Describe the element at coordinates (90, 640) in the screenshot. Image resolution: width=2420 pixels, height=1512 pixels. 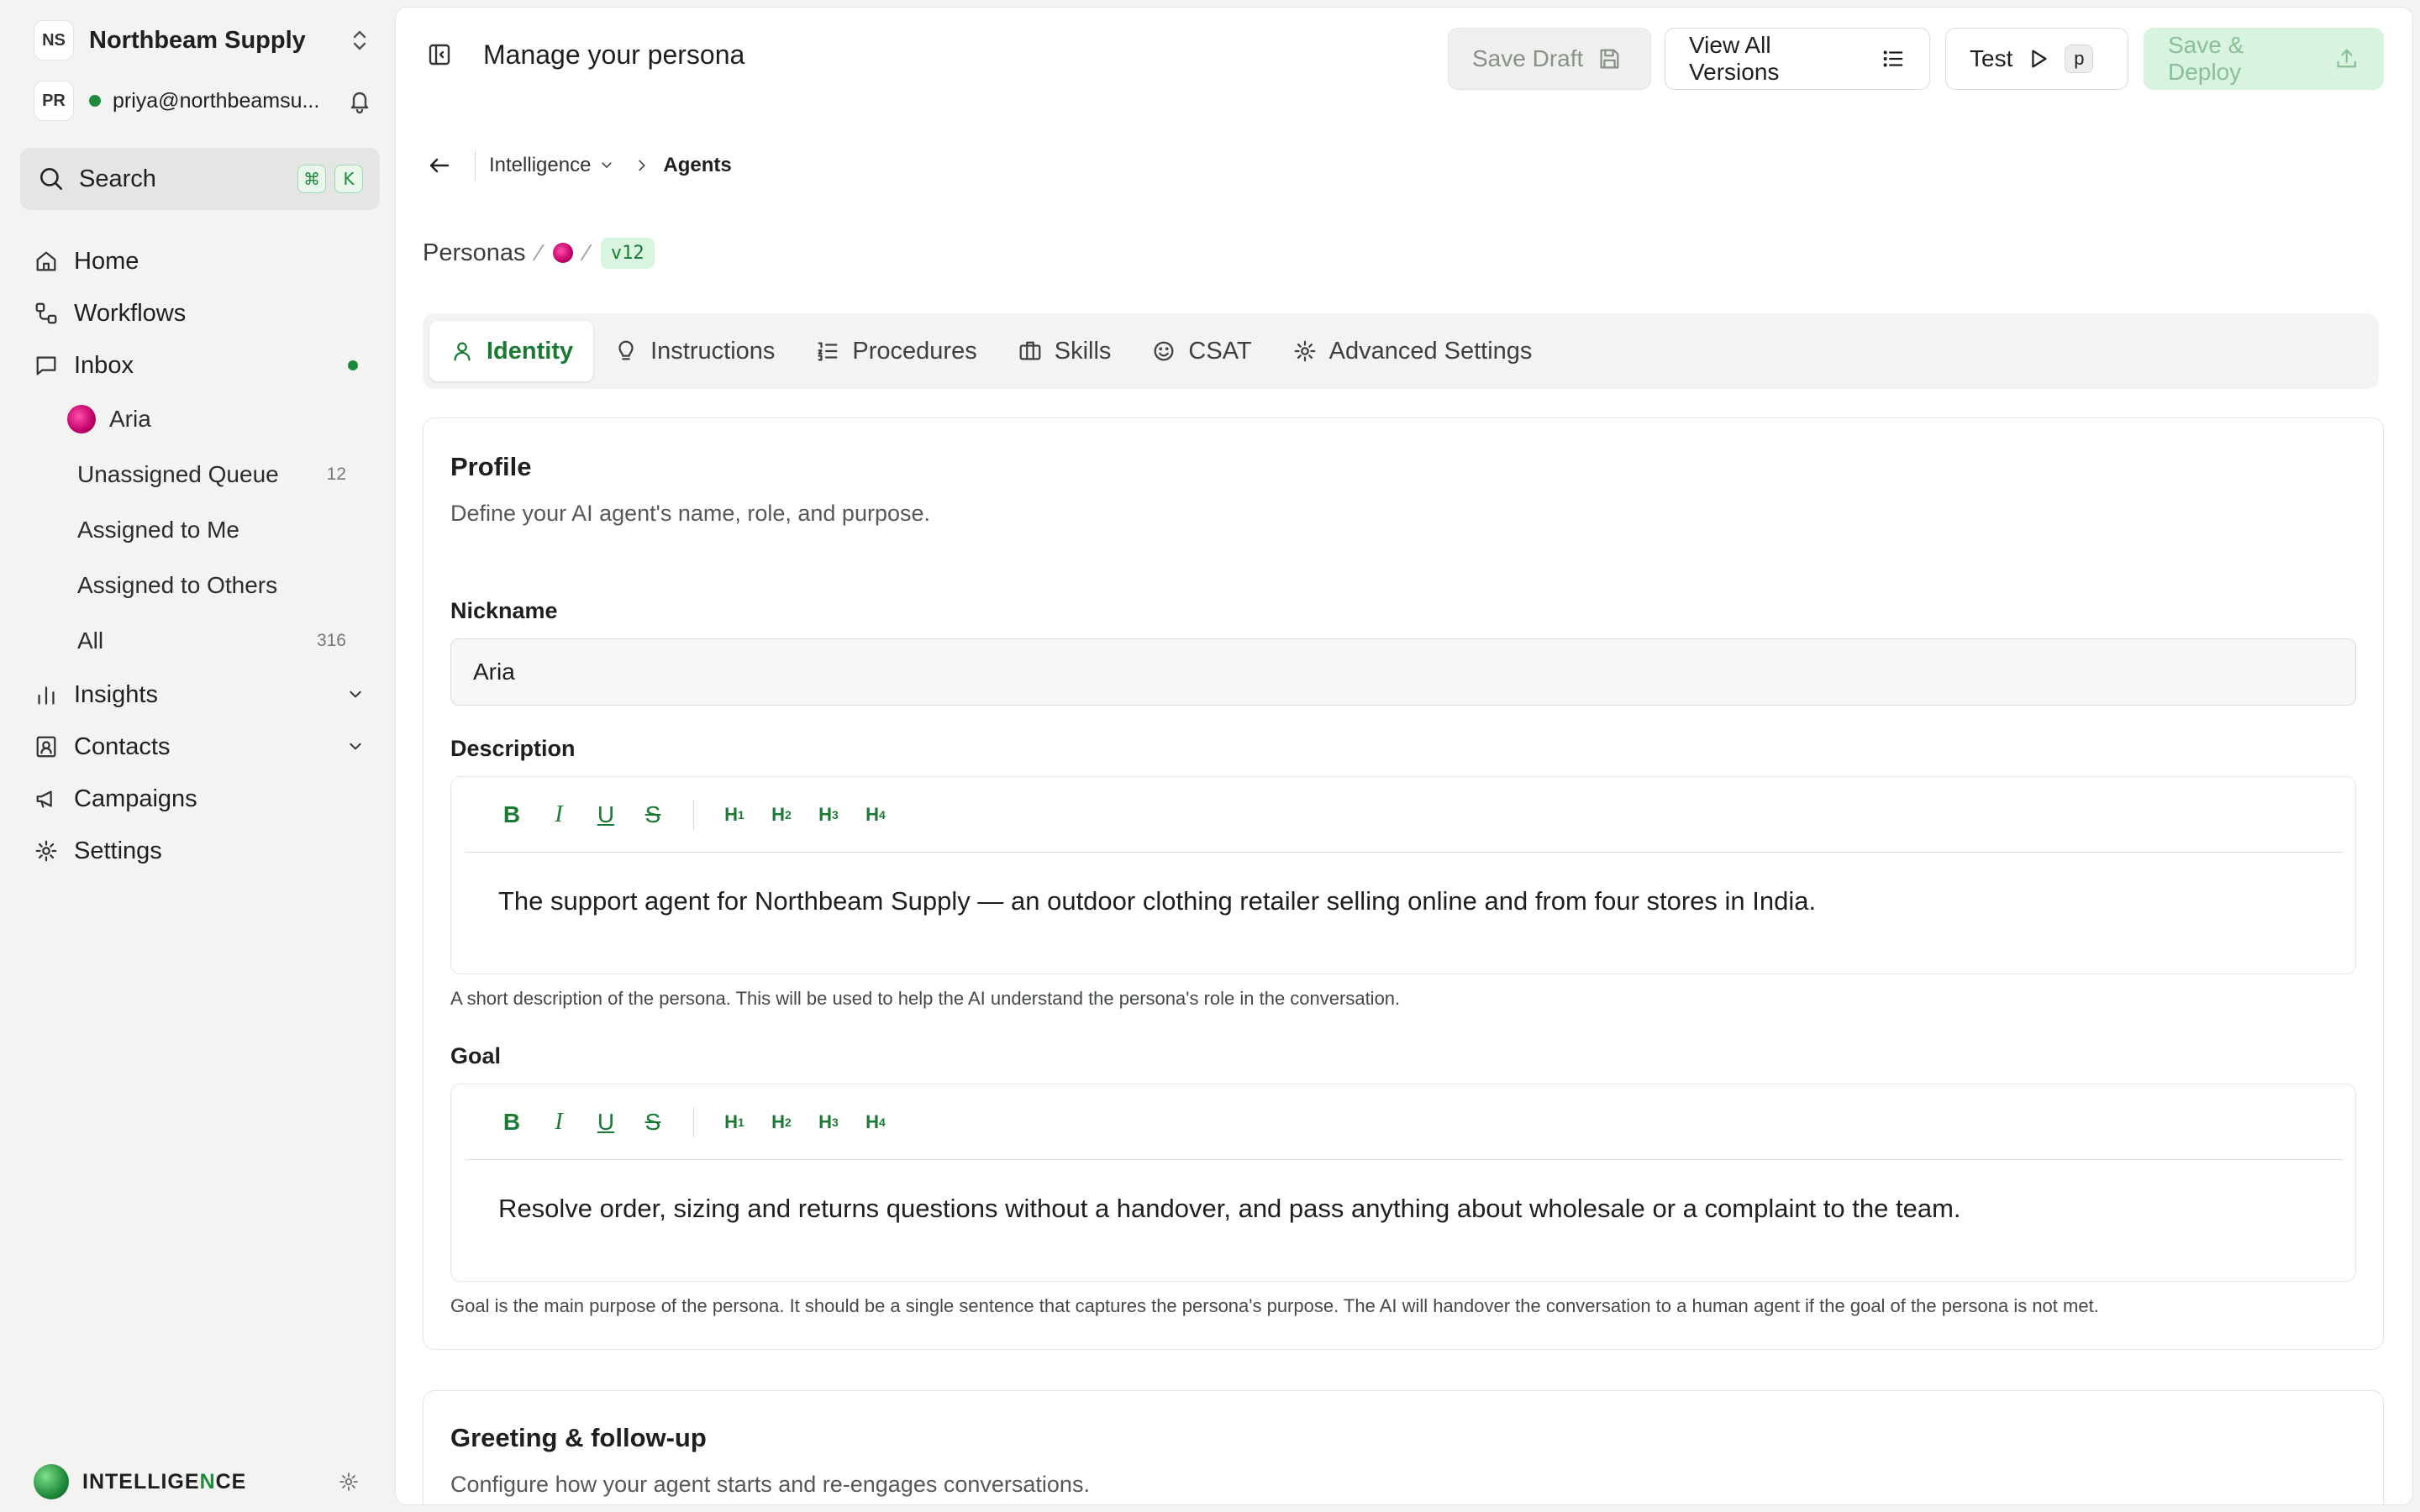
I see `inbox-item-label: All` at that location.